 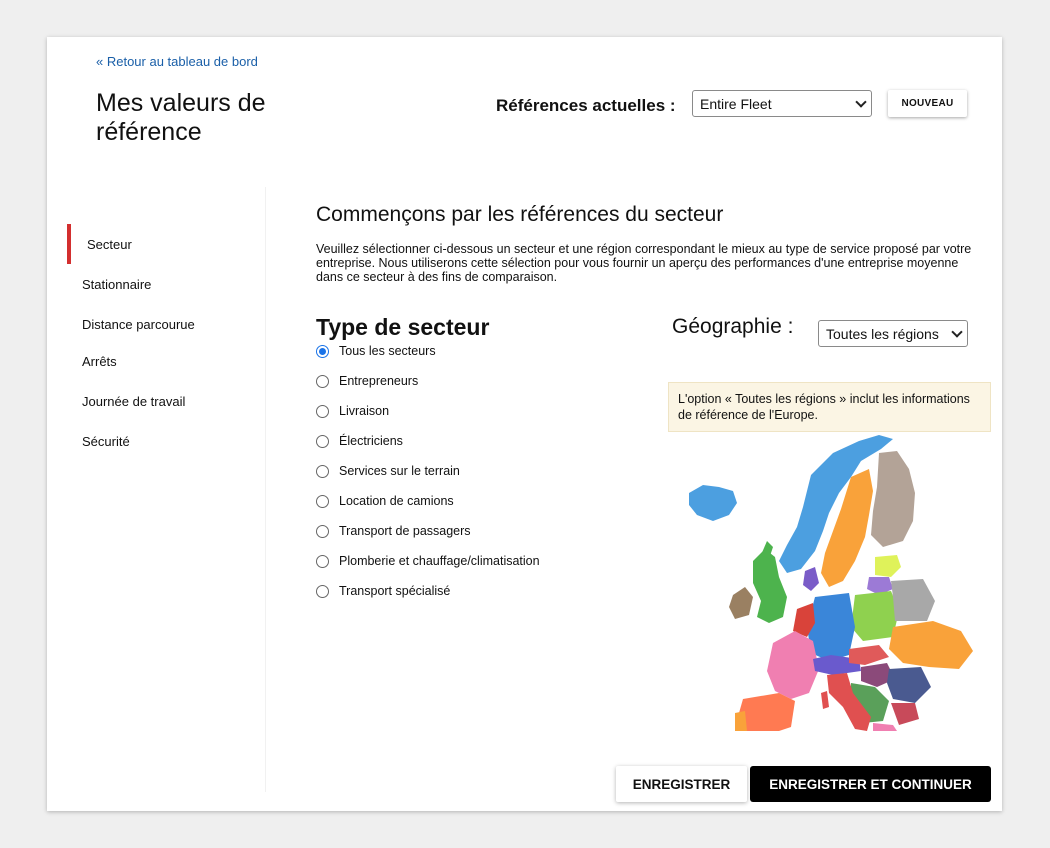 I want to click on sector-option-electriciens: Électriciens, so click(x=359, y=441).